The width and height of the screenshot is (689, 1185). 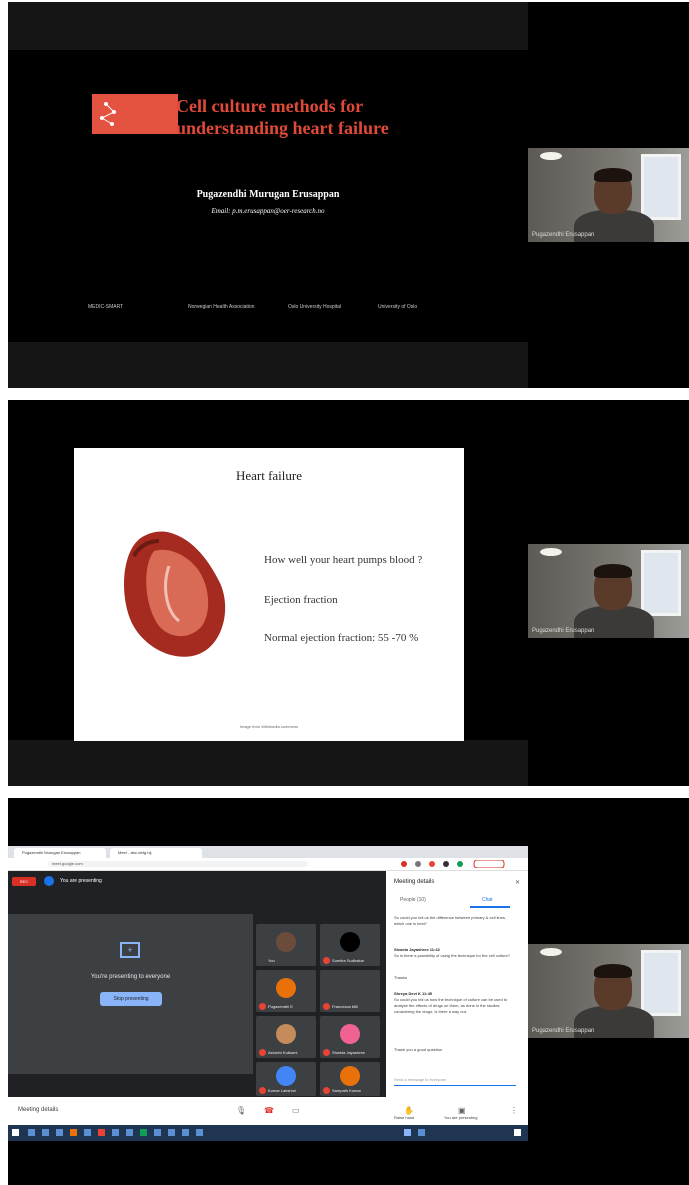 I want to click on chat-message: Thank you a good question, so click(x=418, y=1049).